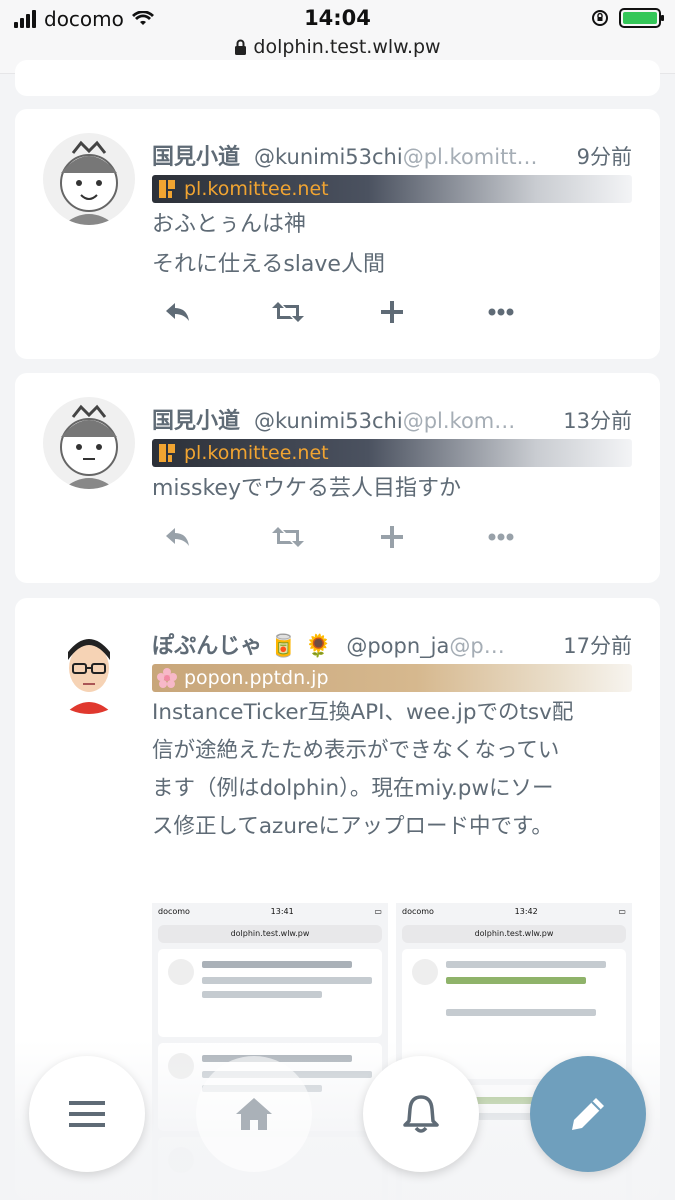  I want to click on battery-icon, so click(641, 18).